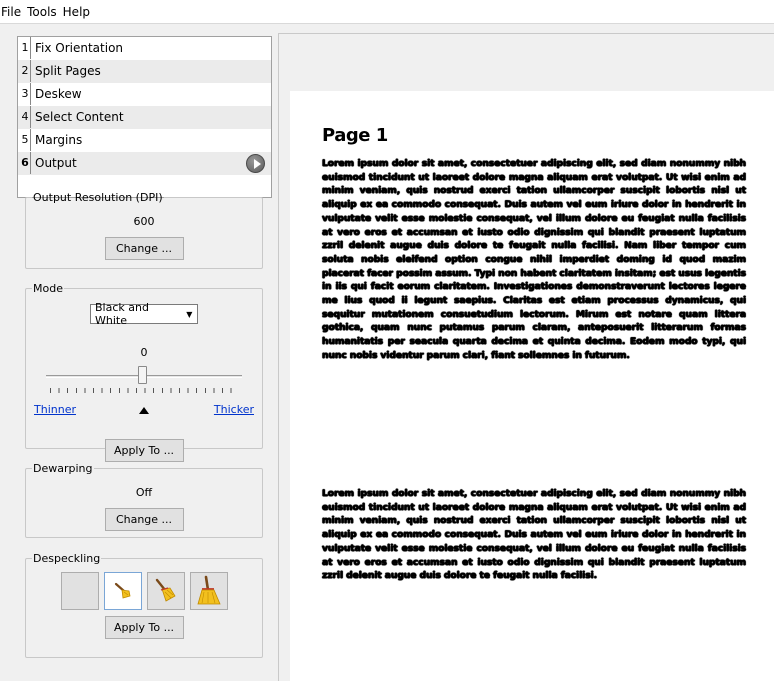  I want to click on color-mode-select: Black and White ▼, so click(144, 314).